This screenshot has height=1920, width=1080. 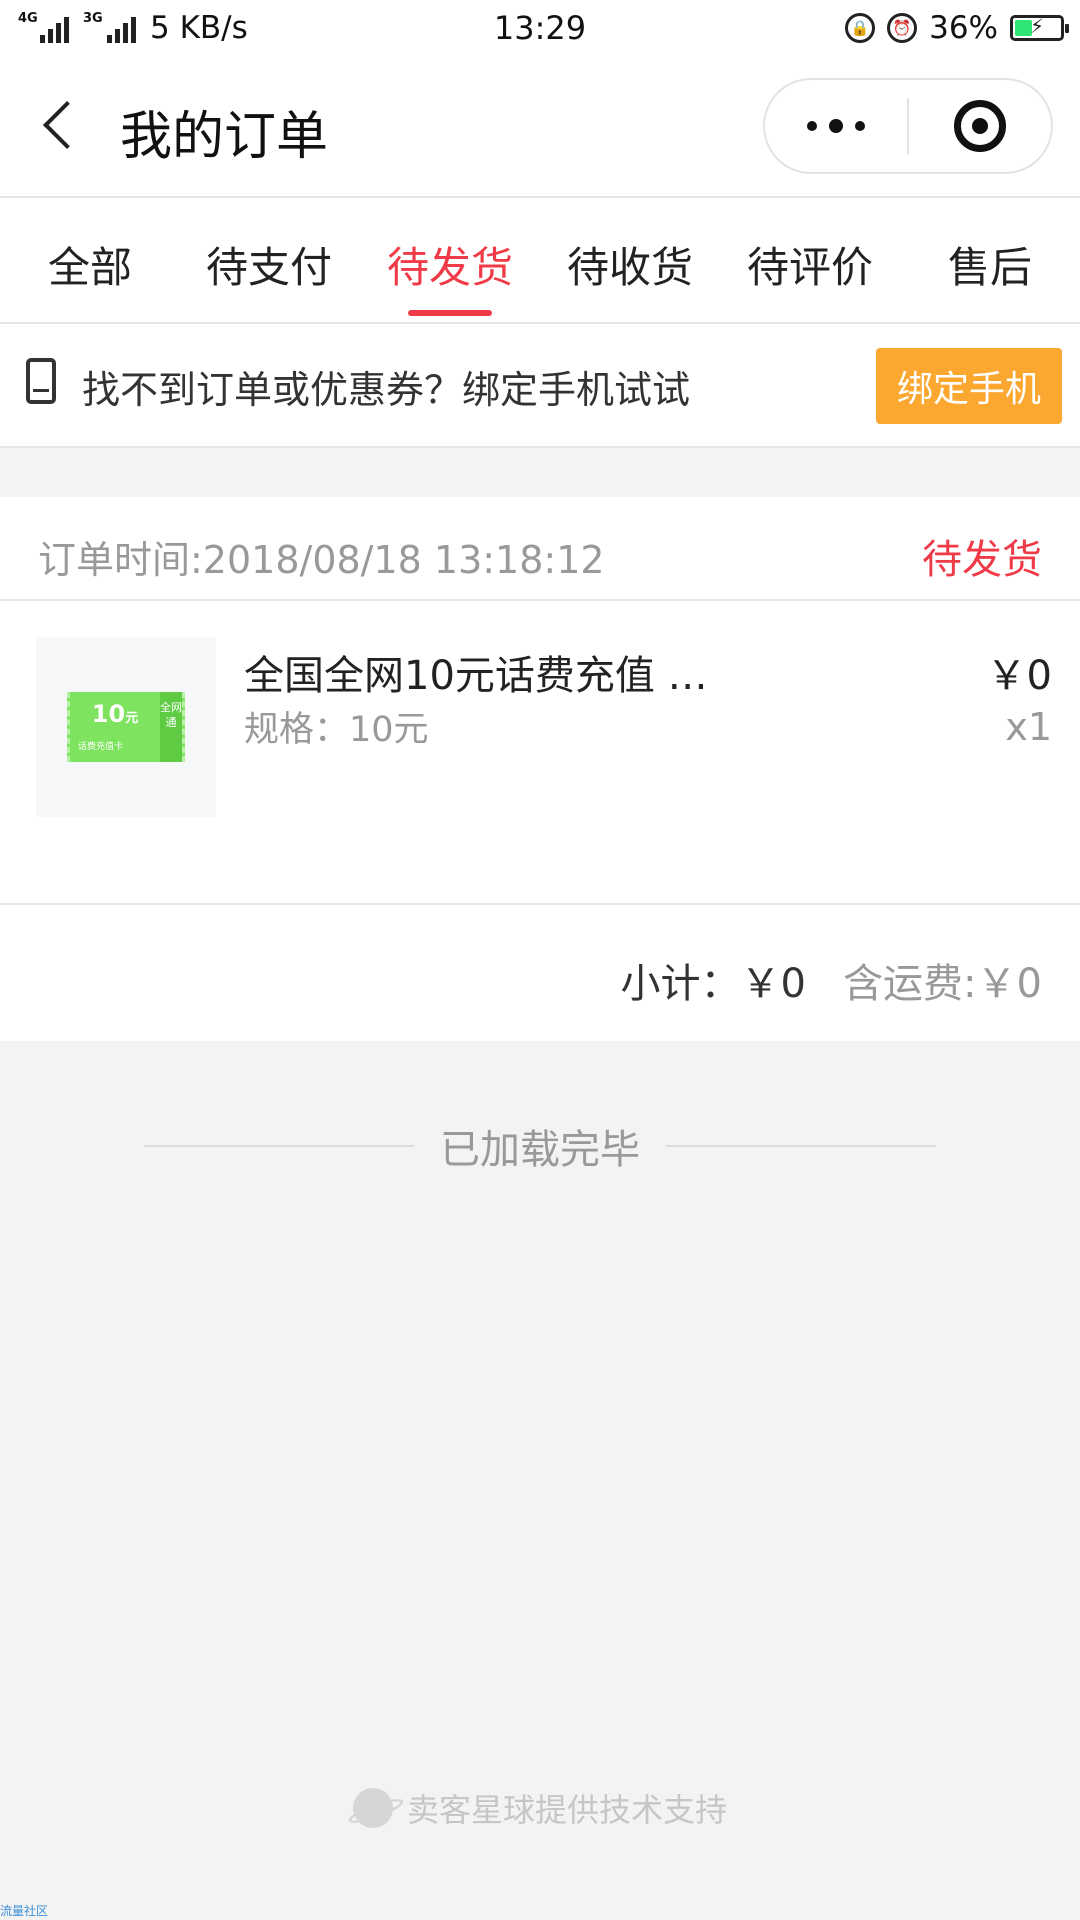 I want to click on product-quantity: x1, so click(x=1028, y=727).